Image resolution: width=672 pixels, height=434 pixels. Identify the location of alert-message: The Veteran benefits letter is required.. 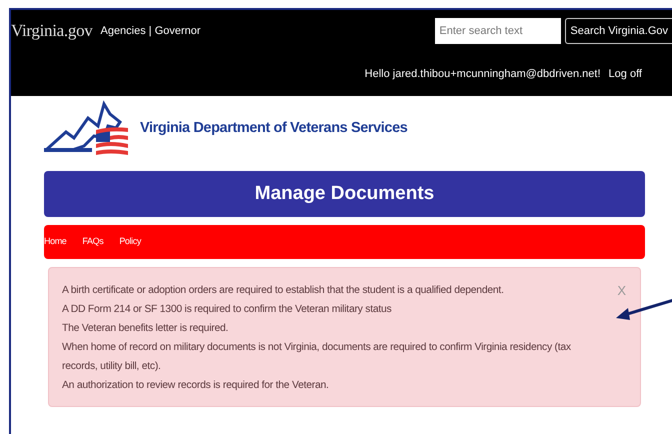
(146, 329).